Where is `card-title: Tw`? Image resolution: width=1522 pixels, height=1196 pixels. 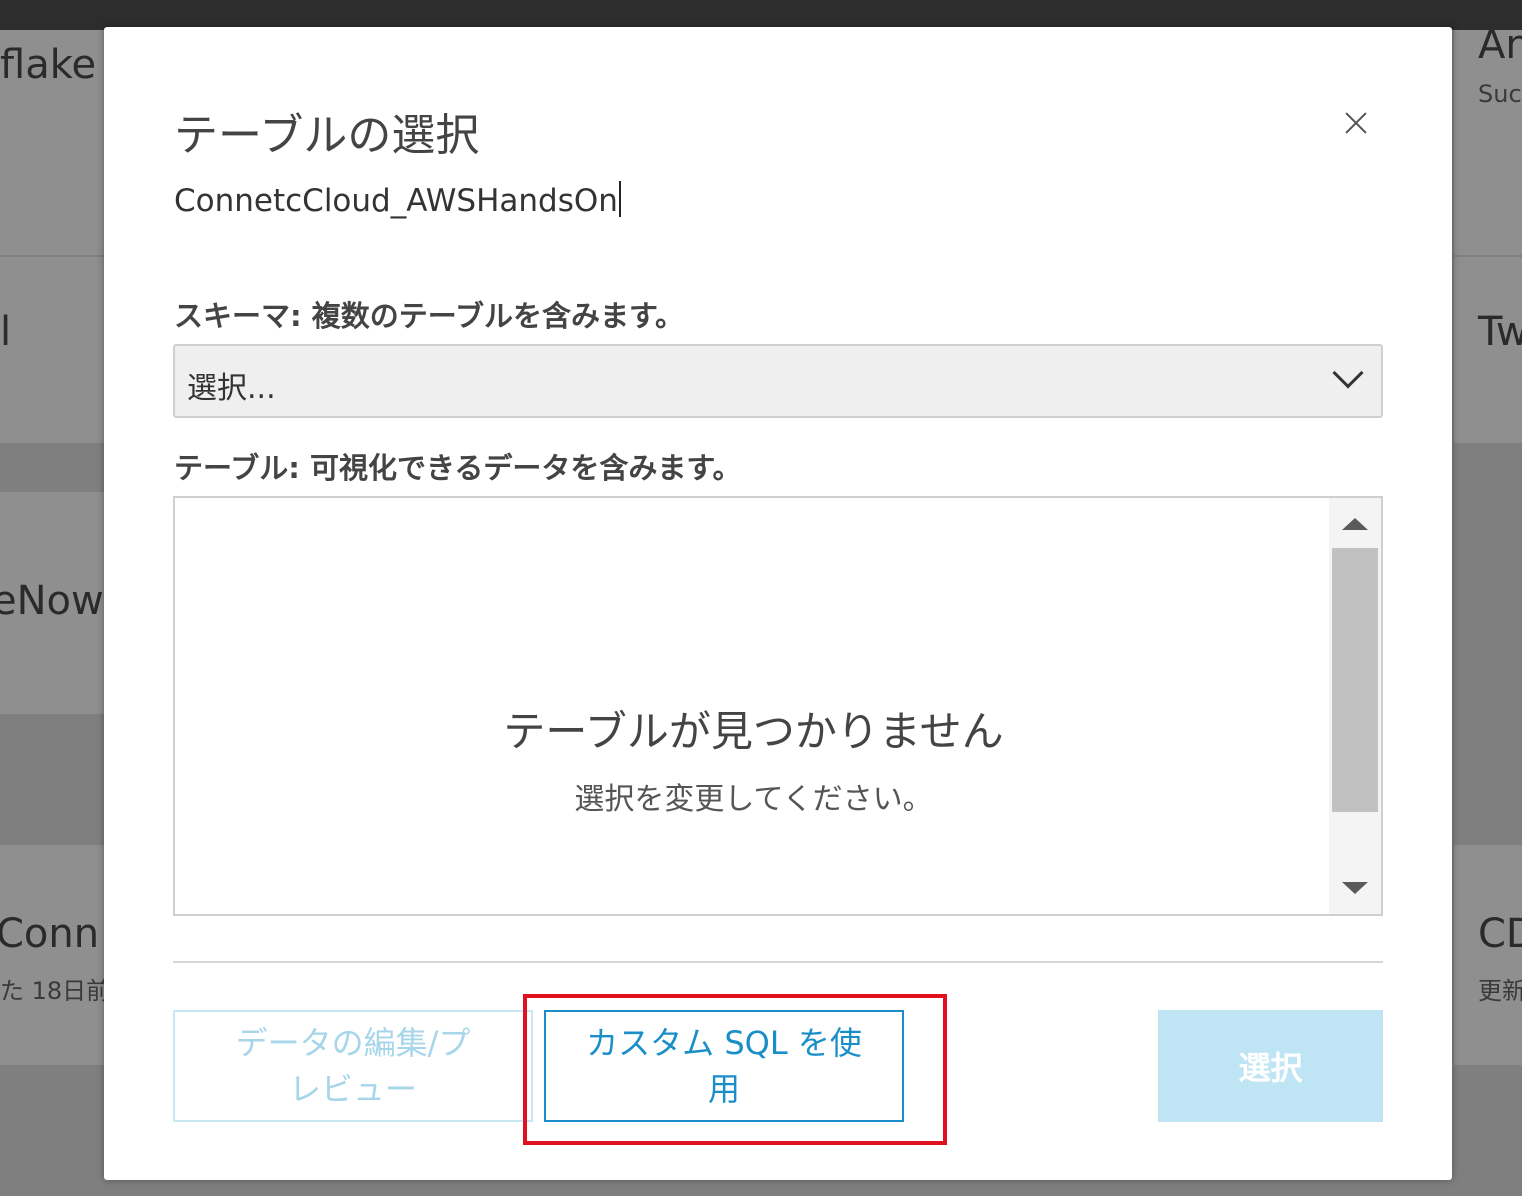 card-title: Tw is located at coordinates (1500, 332).